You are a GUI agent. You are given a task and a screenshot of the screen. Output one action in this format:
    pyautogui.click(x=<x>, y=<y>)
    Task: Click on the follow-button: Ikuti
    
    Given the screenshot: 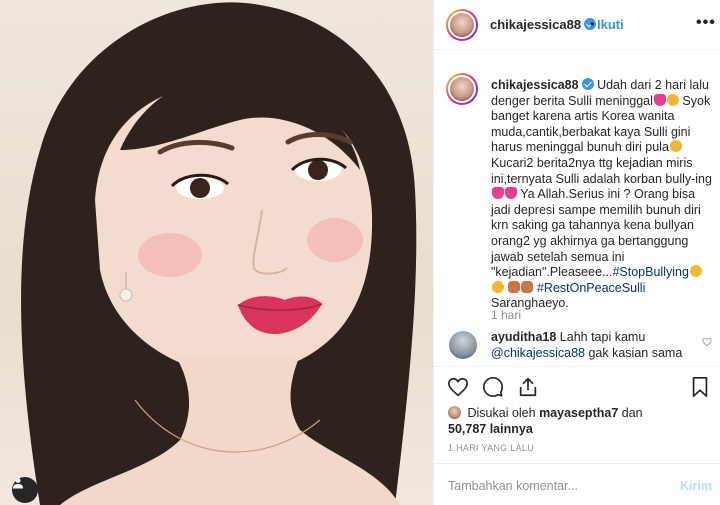 What is the action you would take?
    pyautogui.click(x=610, y=24)
    